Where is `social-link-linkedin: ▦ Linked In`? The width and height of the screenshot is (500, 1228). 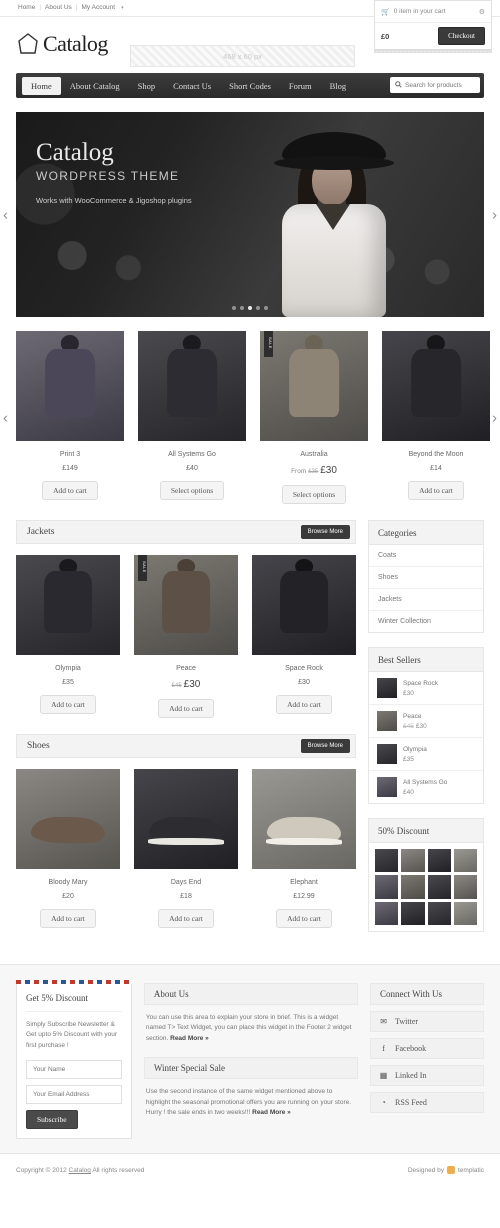 social-link-linkedin: ▦ Linked In is located at coordinates (427, 1075).